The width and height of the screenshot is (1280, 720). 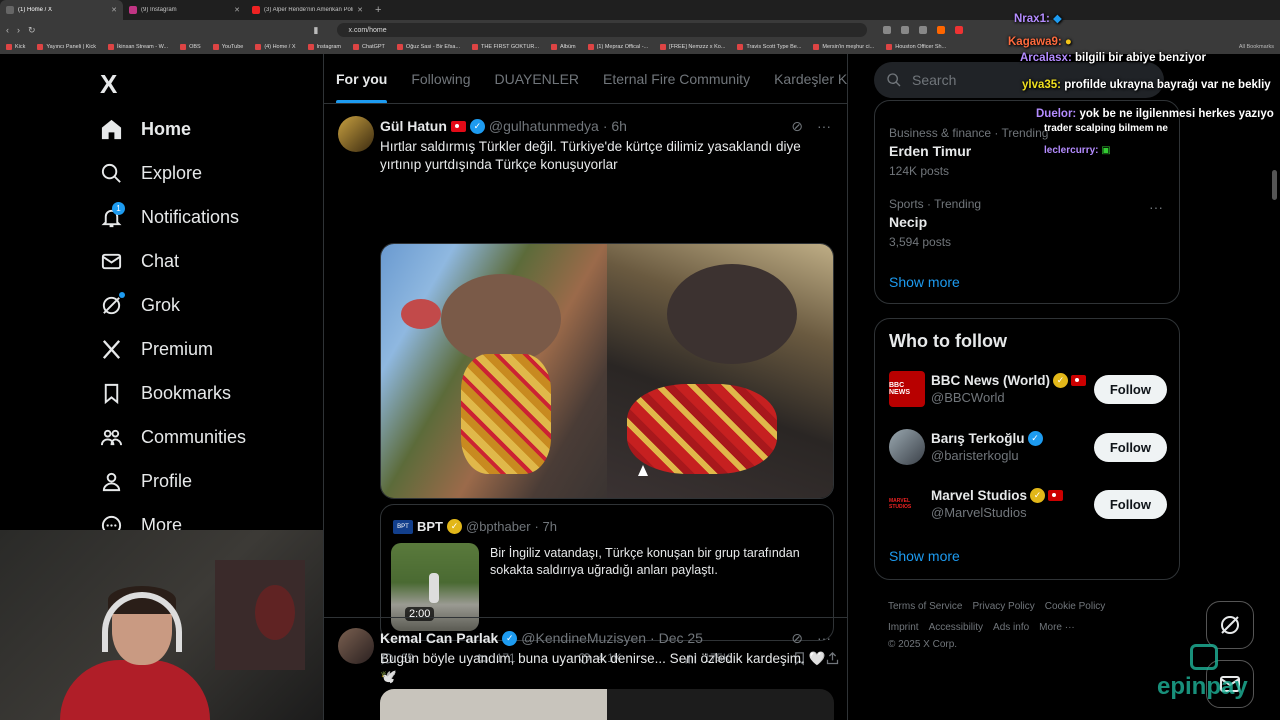 What do you see at coordinates (139, 261) in the screenshot?
I see `nav-chat: Chat` at bounding box center [139, 261].